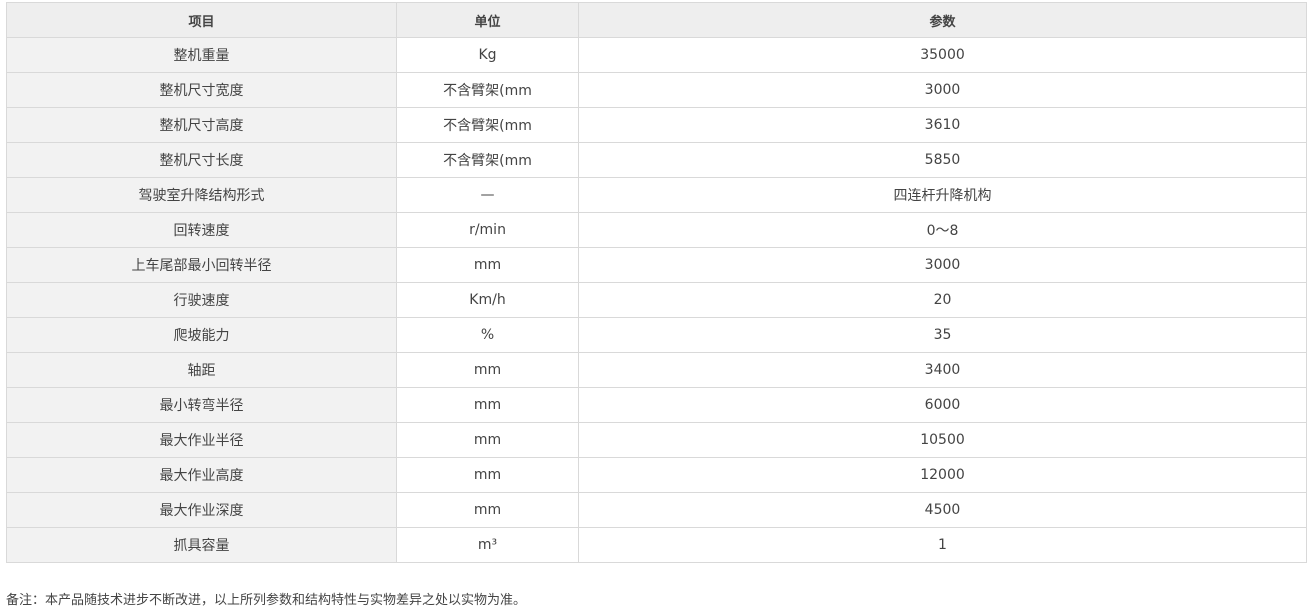 Image resolution: width=1313 pixels, height=613 pixels. I want to click on cell-unit: r/min, so click(487, 230).